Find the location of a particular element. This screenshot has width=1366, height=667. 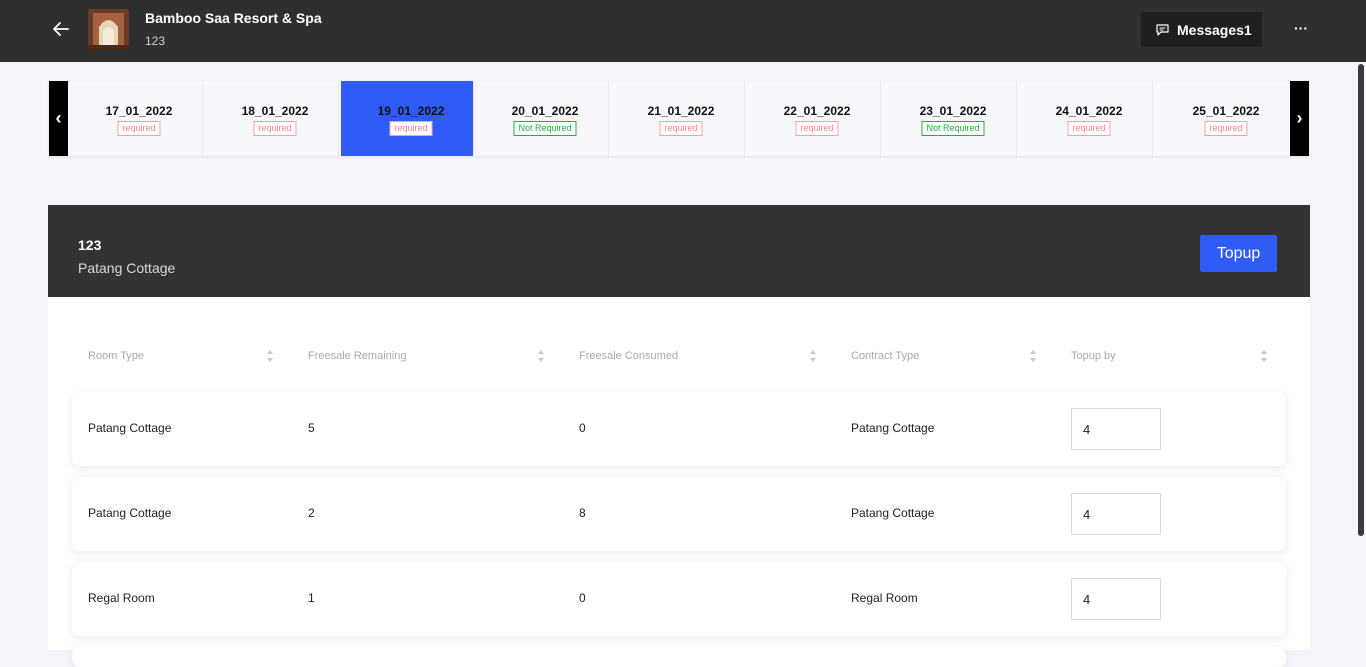

date-cell-23-01-2022: 23_01_2022 Not Required is located at coordinates (949, 118).